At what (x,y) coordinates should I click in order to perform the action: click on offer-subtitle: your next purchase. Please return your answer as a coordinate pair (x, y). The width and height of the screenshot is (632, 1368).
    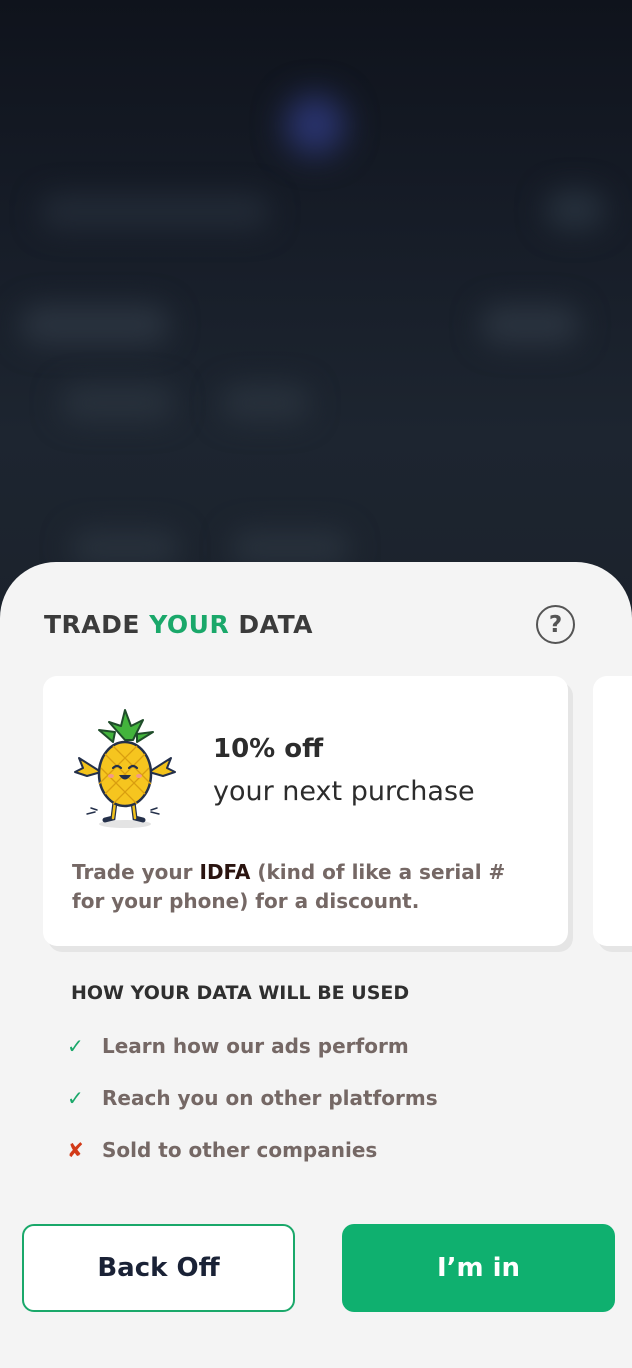
    Looking at the image, I should click on (344, 791).